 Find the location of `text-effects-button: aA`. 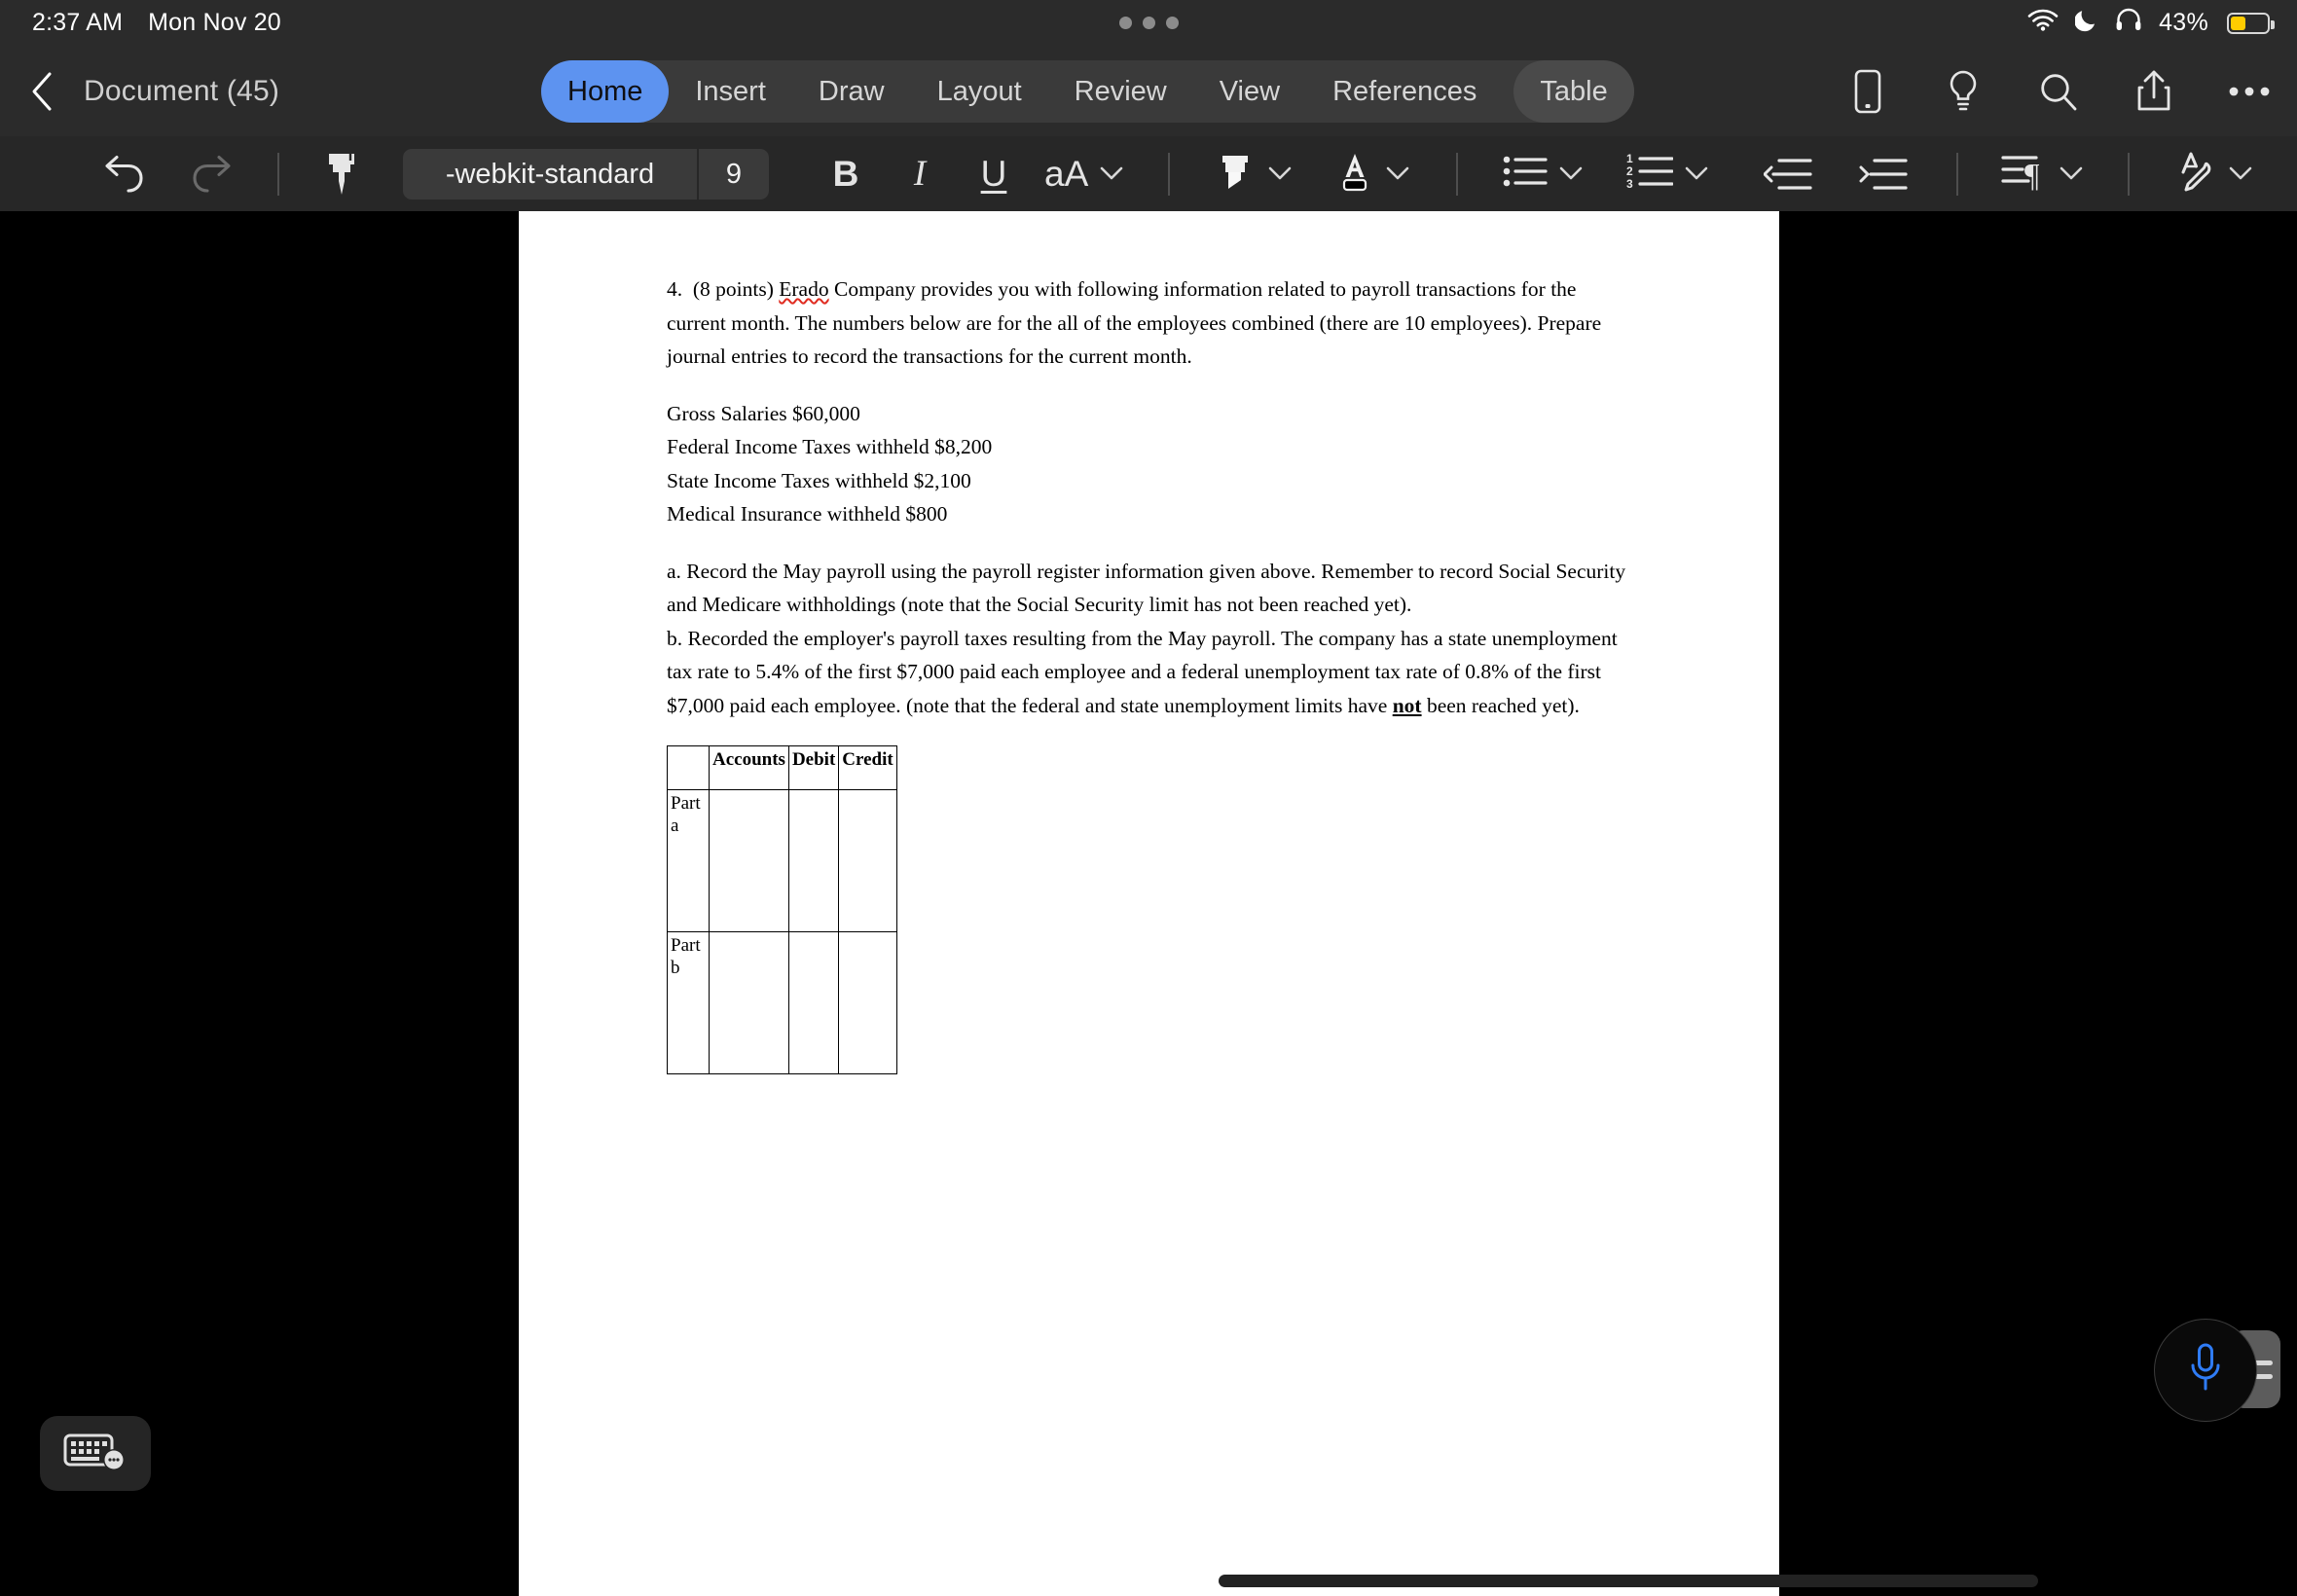

text-effects-button: aA is located at coordinates (1083, 174).